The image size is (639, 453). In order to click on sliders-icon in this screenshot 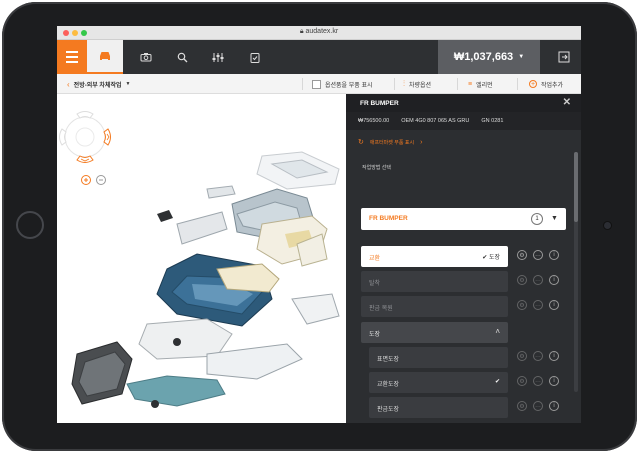, I will do `click(218, 57)`.